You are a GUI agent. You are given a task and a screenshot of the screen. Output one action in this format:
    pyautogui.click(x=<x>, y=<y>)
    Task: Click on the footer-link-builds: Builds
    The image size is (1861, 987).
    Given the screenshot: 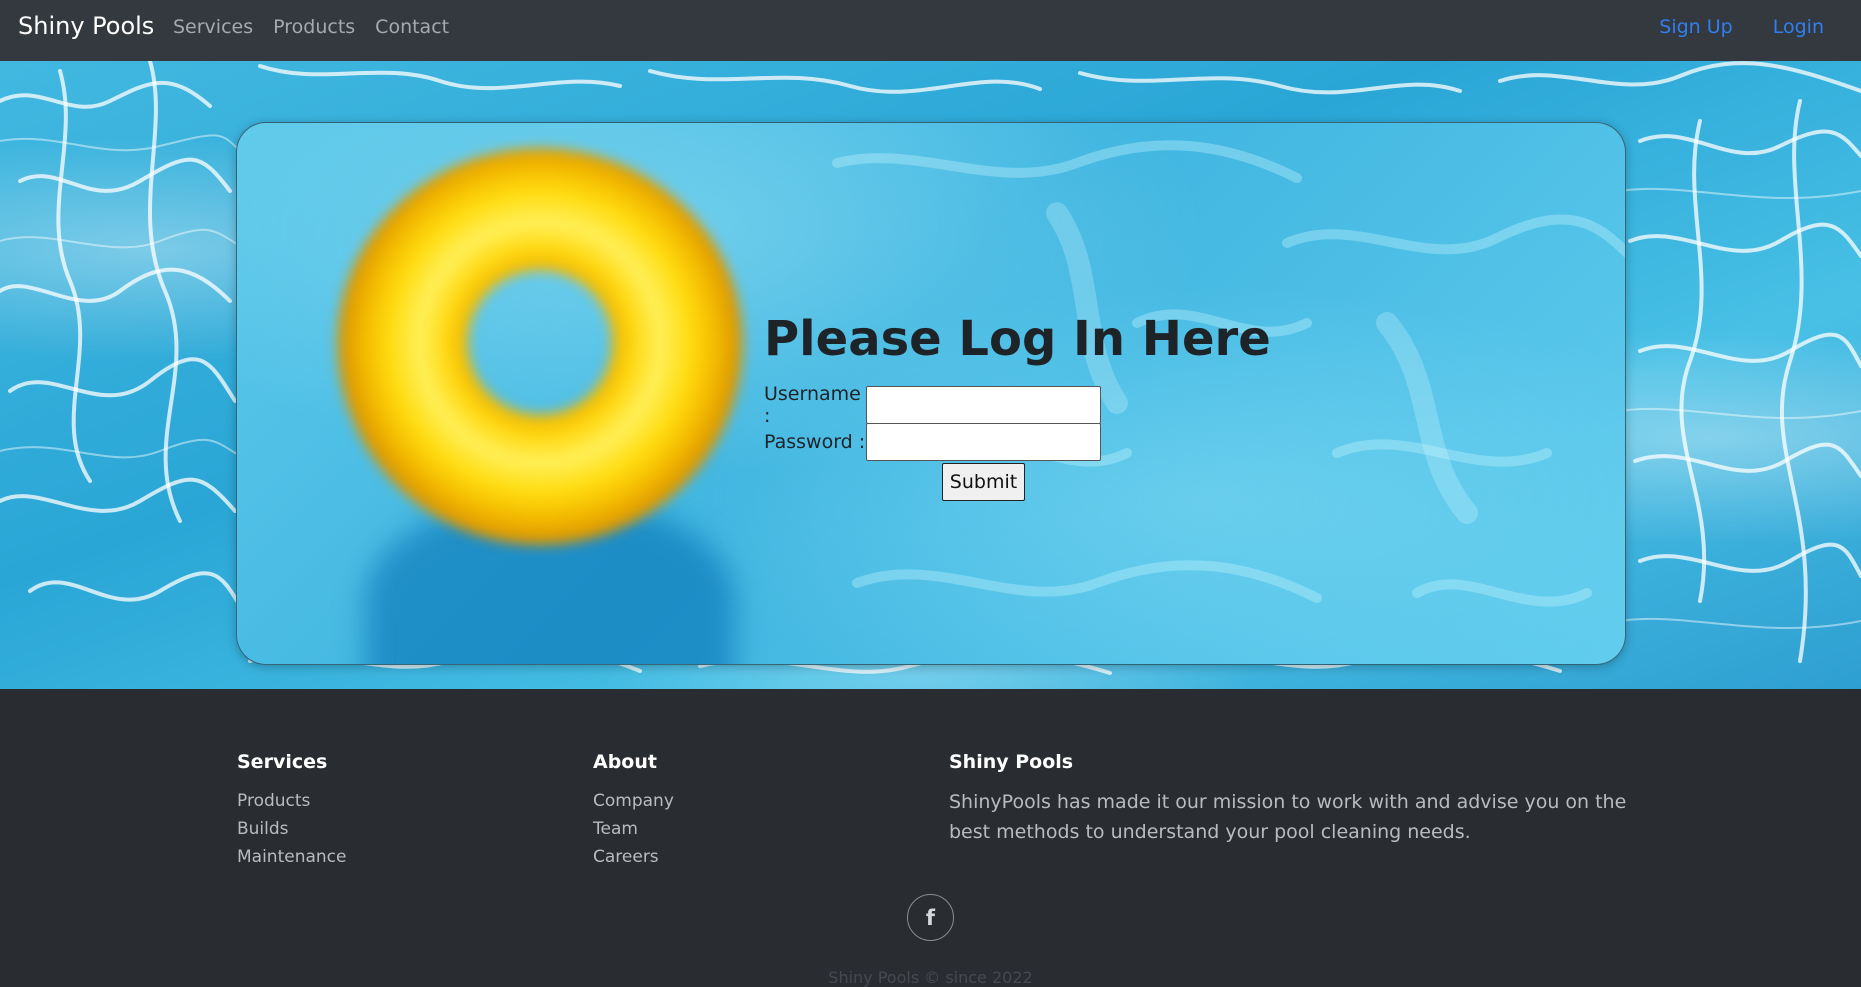 What is the action you would take?
    pyautogui.click(x=291, y=829)
    